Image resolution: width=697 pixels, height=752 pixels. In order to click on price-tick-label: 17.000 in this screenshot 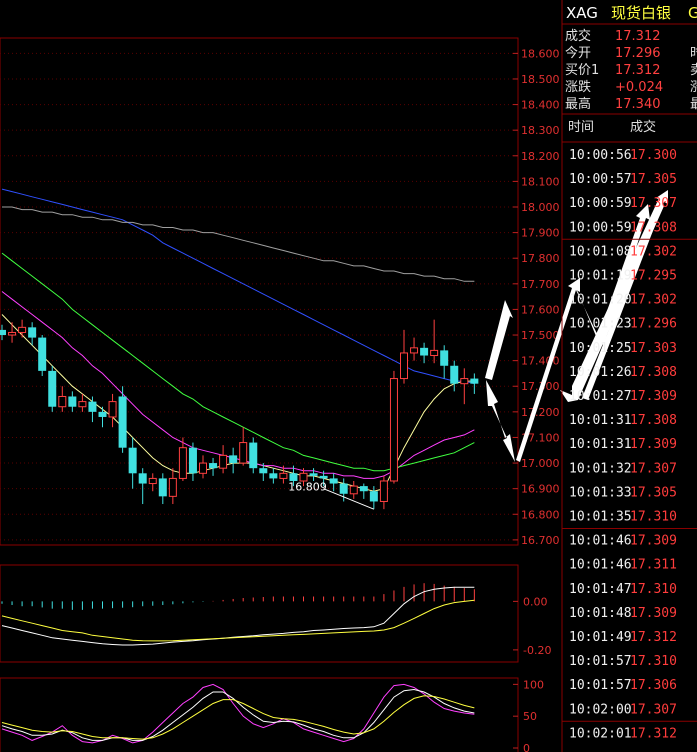, I will do `click(540, 463)`.